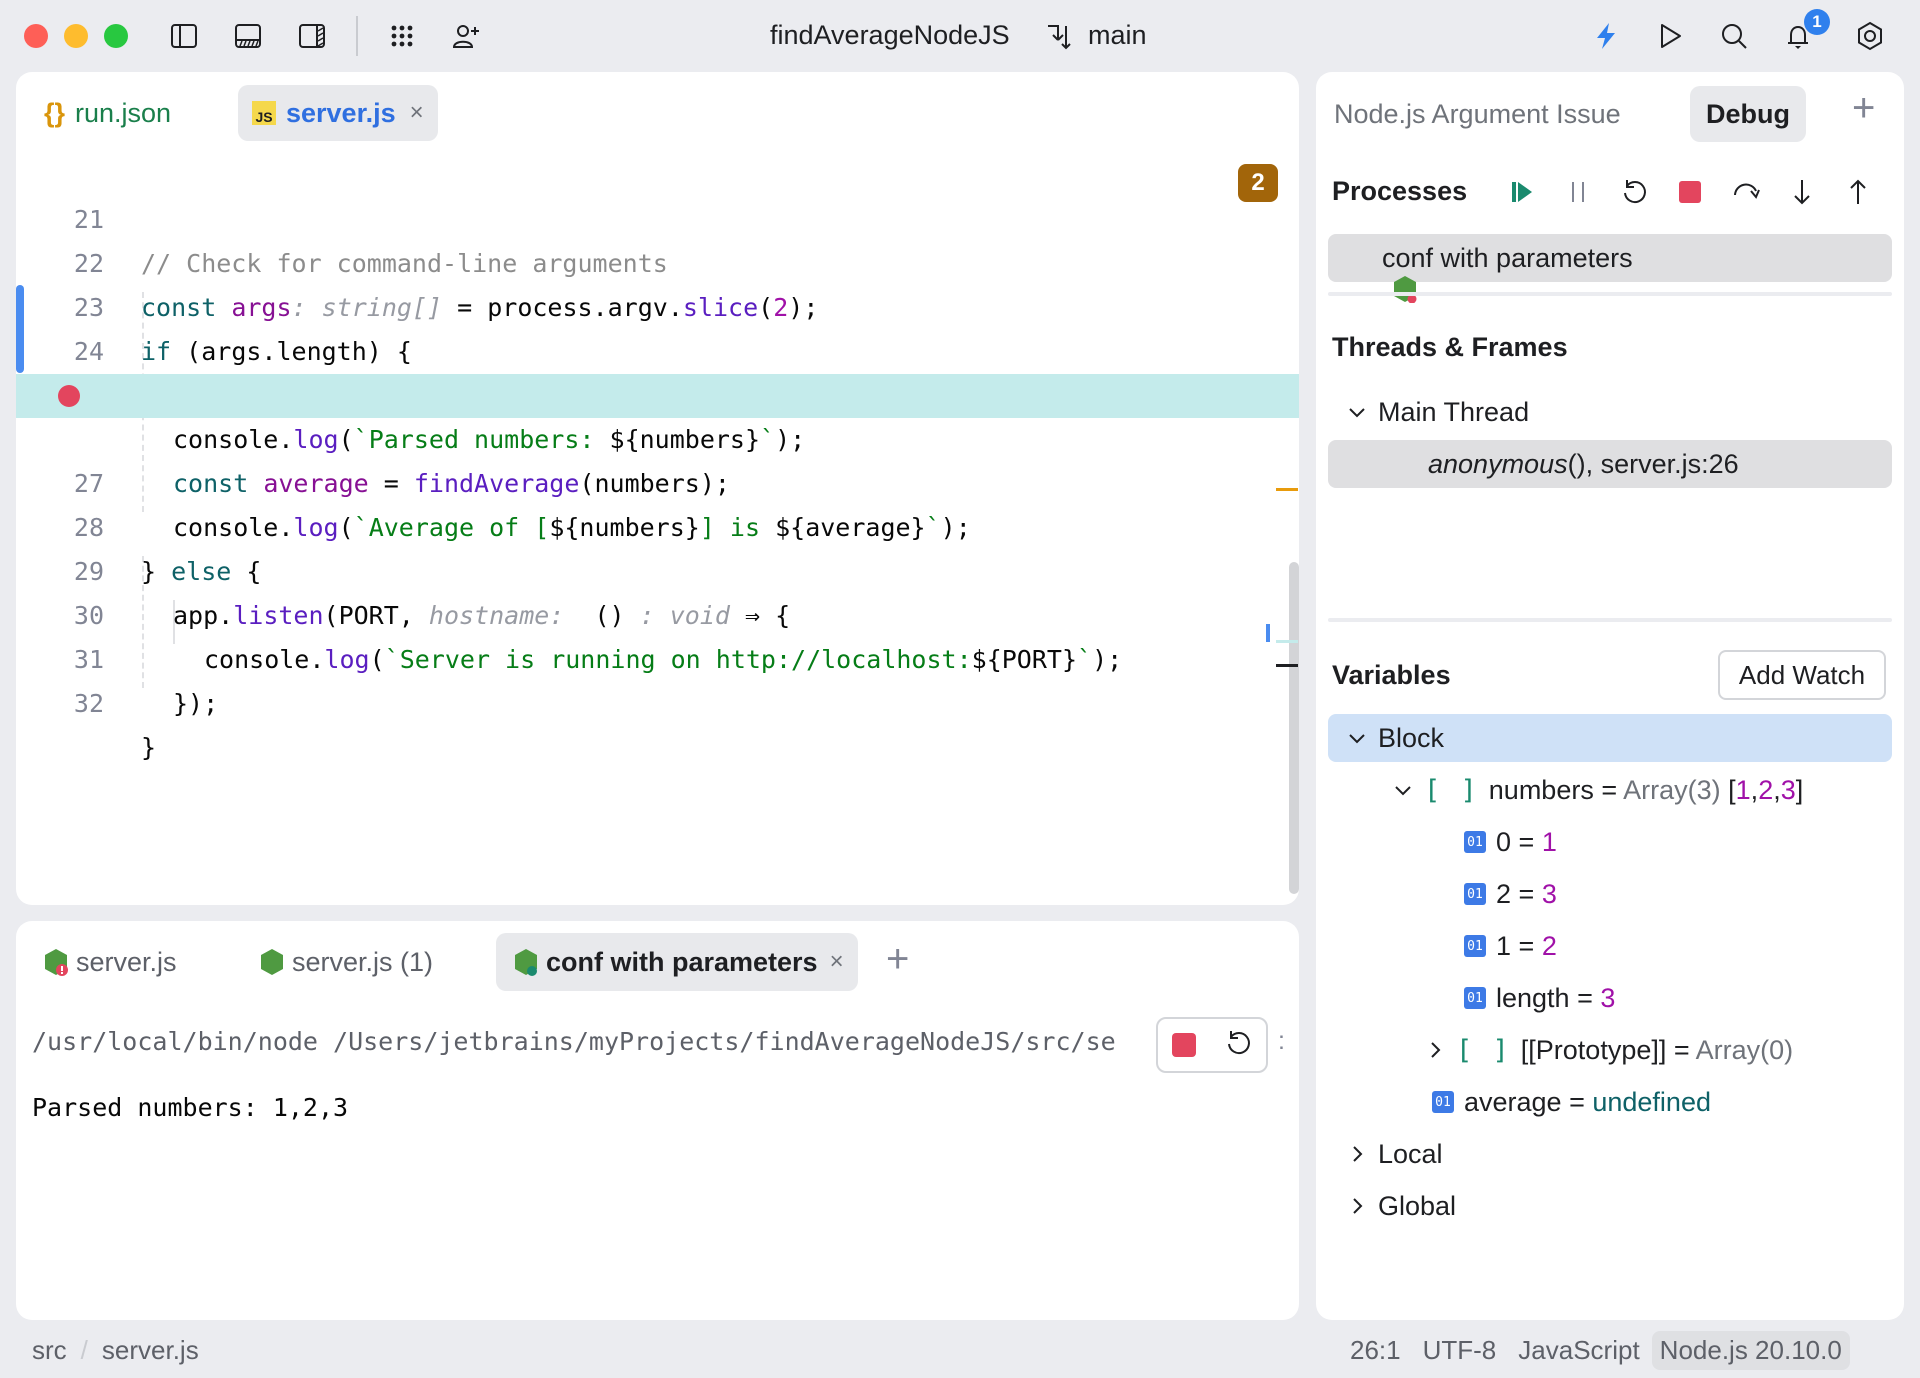 The height and width of the screenshot is (1378, 1920). What do you see at coordinates (108, 962) in the screenshot?
I see `run-tab-server-js: server.js` at bounding box center [108, 962].